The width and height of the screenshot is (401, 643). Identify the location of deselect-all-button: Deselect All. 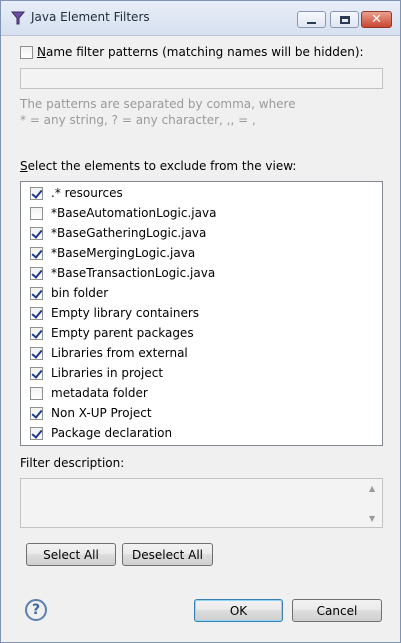
(167, 554).